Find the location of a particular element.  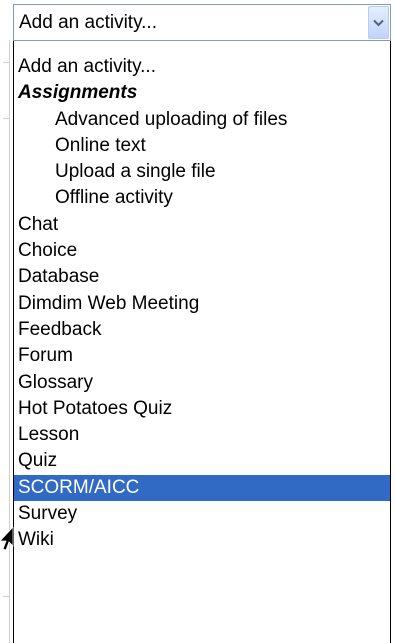

dropdown-option: Advanced uploading of files is located at coordinates (202, 120).